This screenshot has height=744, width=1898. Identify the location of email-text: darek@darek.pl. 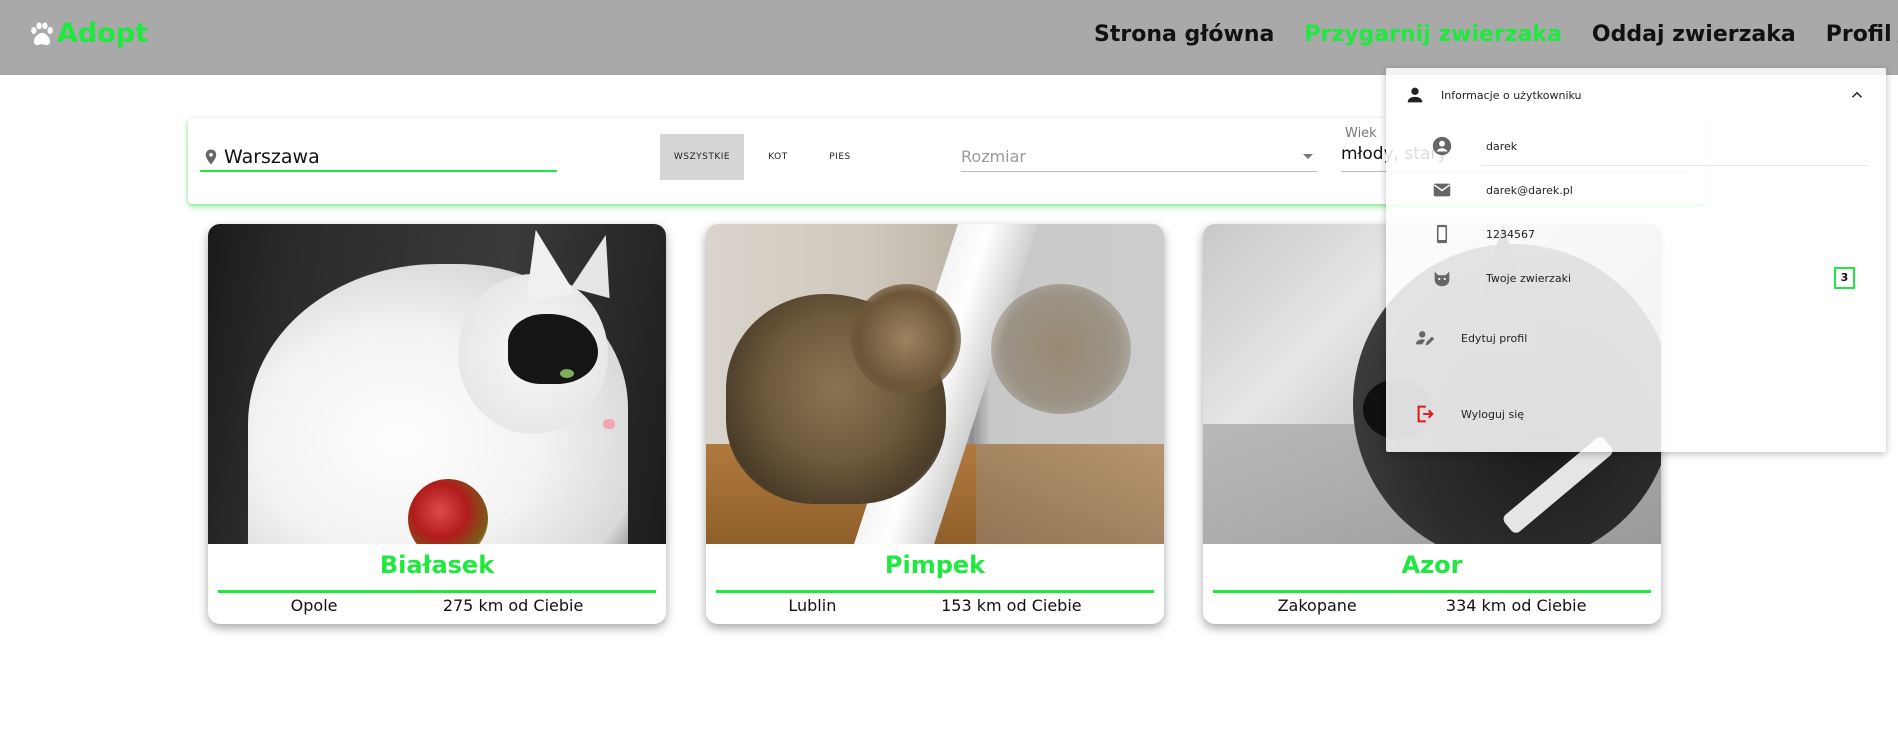
(1529, 190).